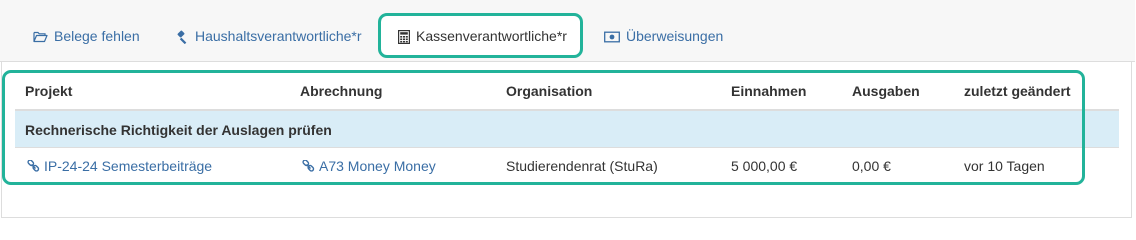 The image size is (1136, 240). I want to click on tab-kassenverantwortliche: Kassenverantwortliche*r, so click(482, 36).